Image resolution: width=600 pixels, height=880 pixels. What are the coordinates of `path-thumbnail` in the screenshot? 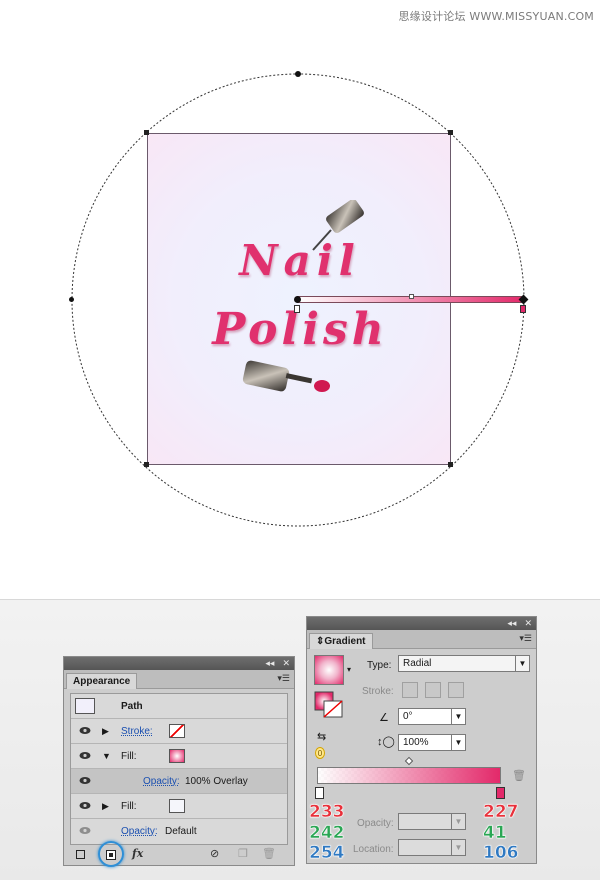 It's located at (85, 706).